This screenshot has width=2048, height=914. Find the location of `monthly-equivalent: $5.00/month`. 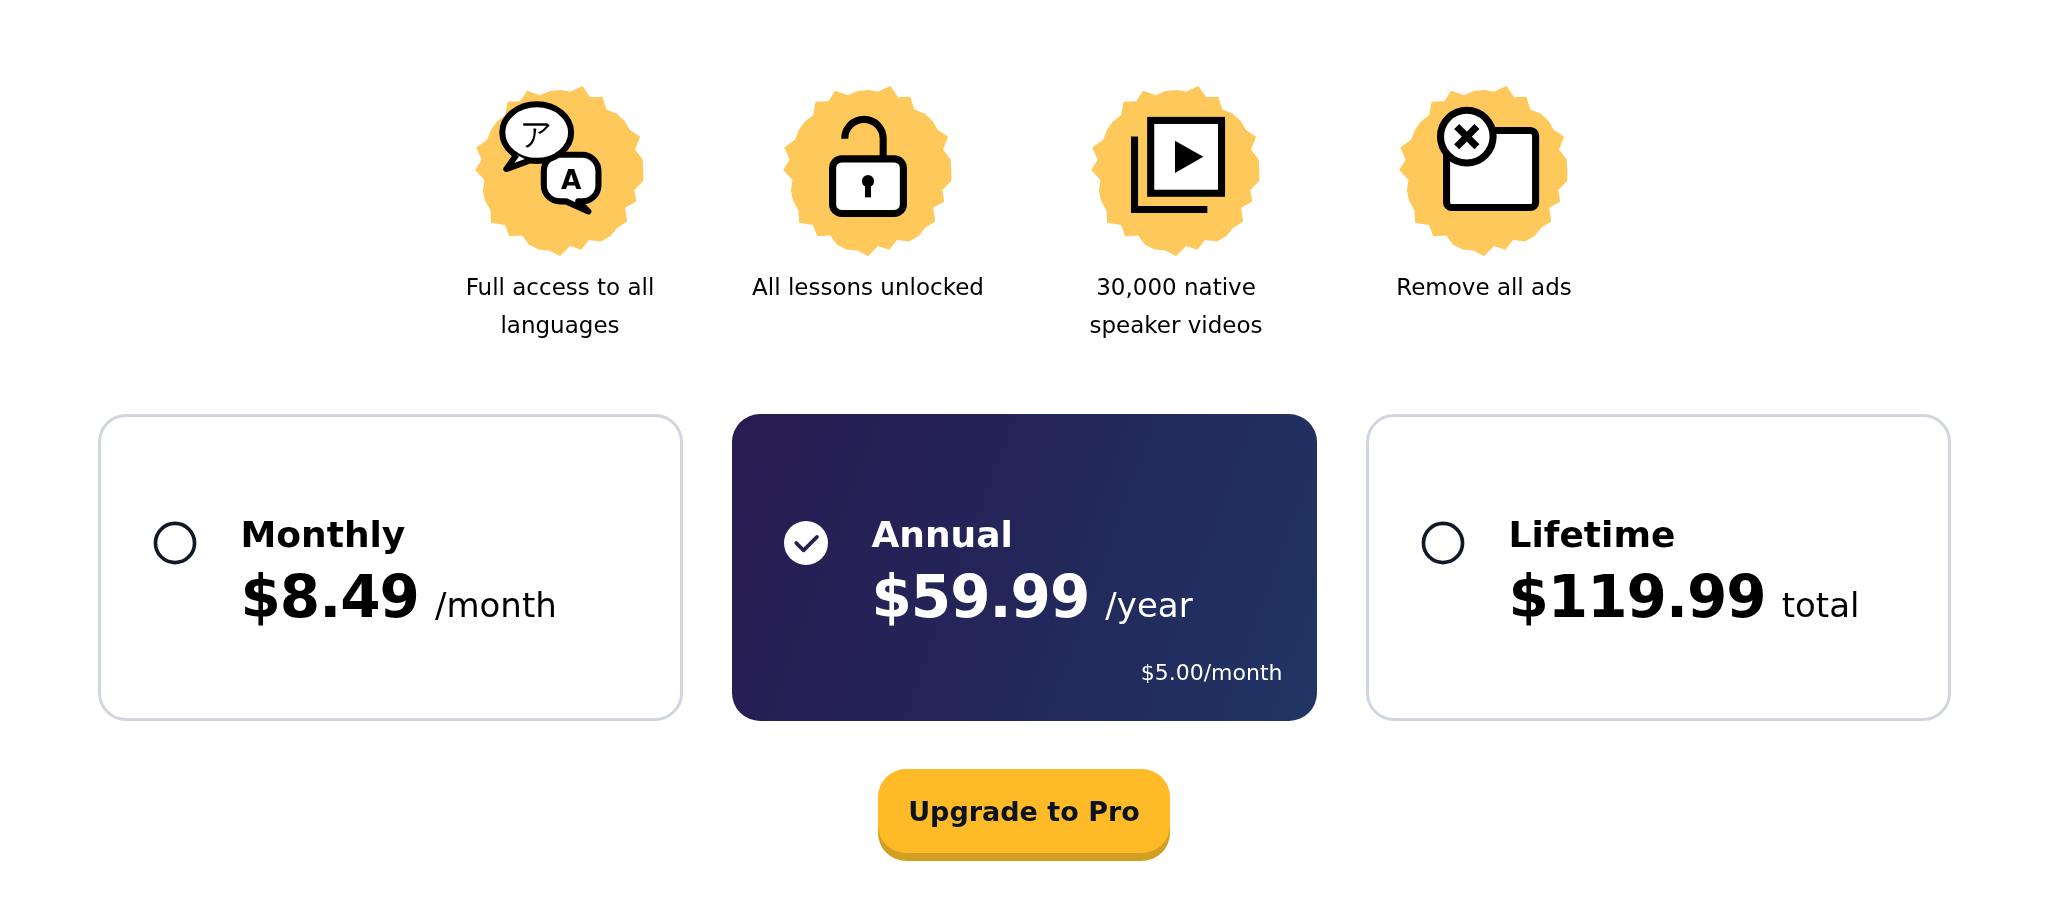

monthly-equivalent: $5.00/month is located at coordinates (1211, 672).